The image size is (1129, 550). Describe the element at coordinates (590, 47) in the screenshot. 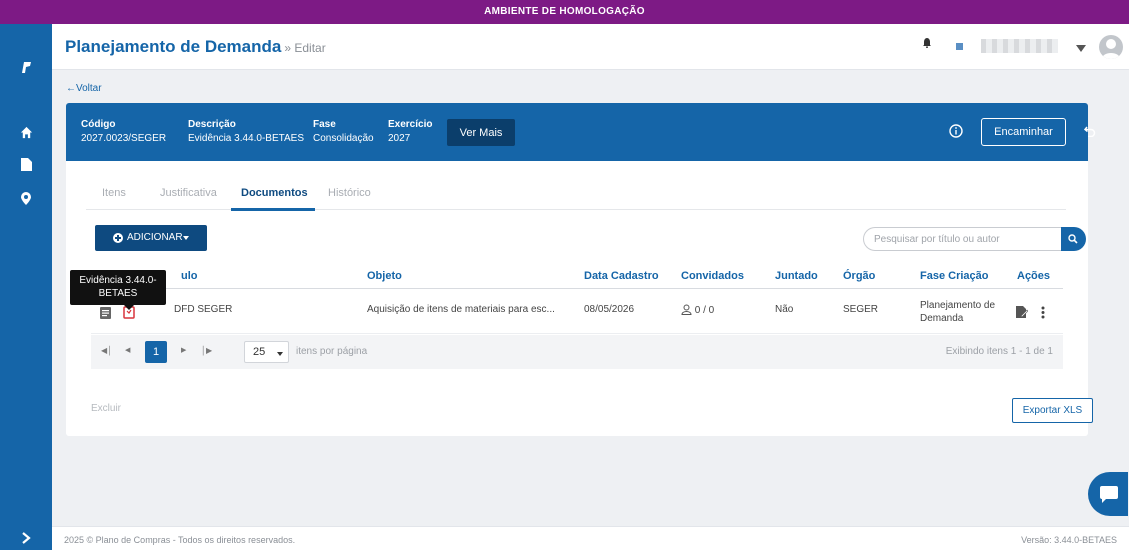

I see `top-bar: Planejamento de Demanda» Editar` at that location.